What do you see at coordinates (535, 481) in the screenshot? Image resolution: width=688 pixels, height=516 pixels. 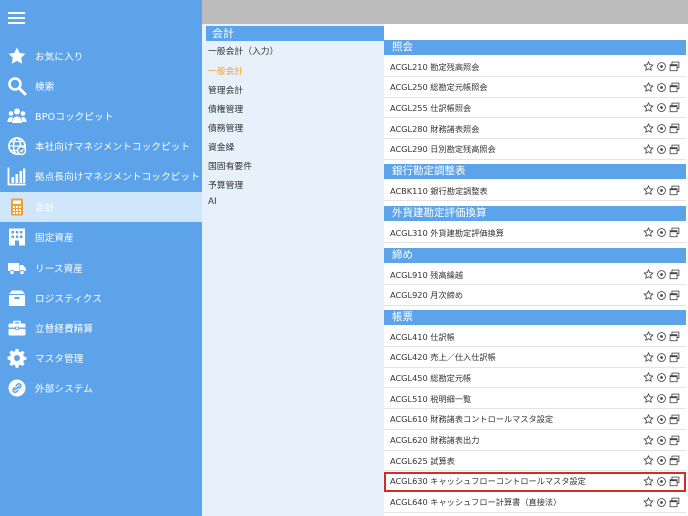 I see `program-row-acgl630: ACGL630 キャッシュフローコントロールマスタ設定` at bounding box center [535, 481].